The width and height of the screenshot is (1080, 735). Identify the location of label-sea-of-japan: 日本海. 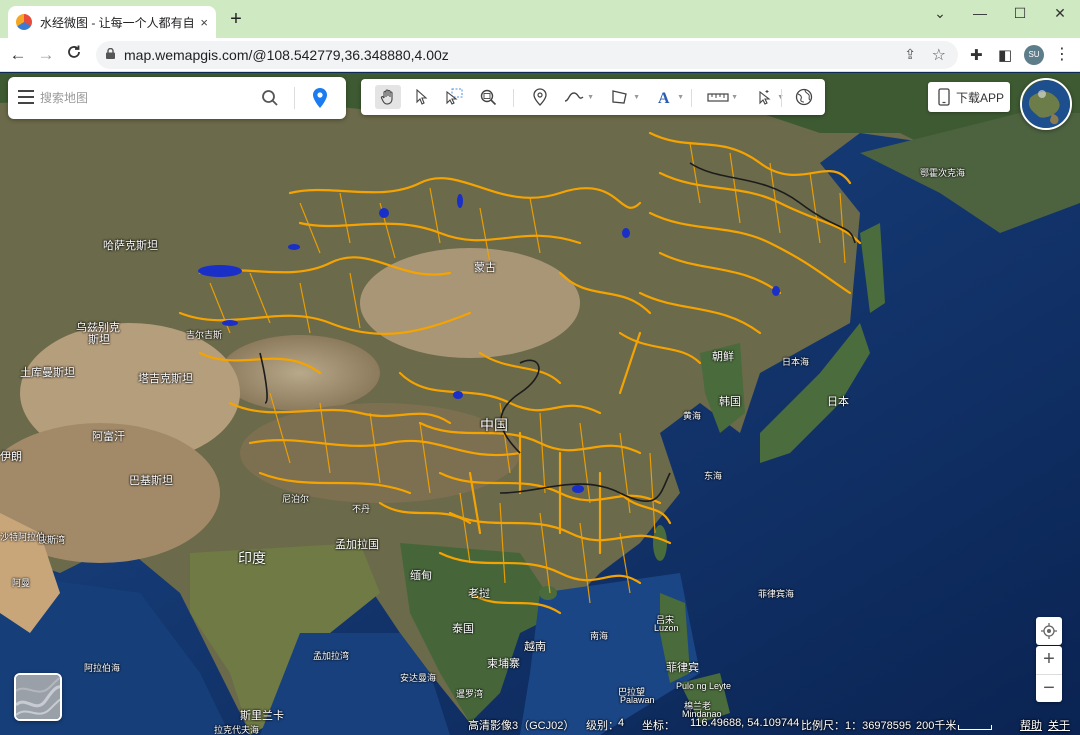
(796, 362).